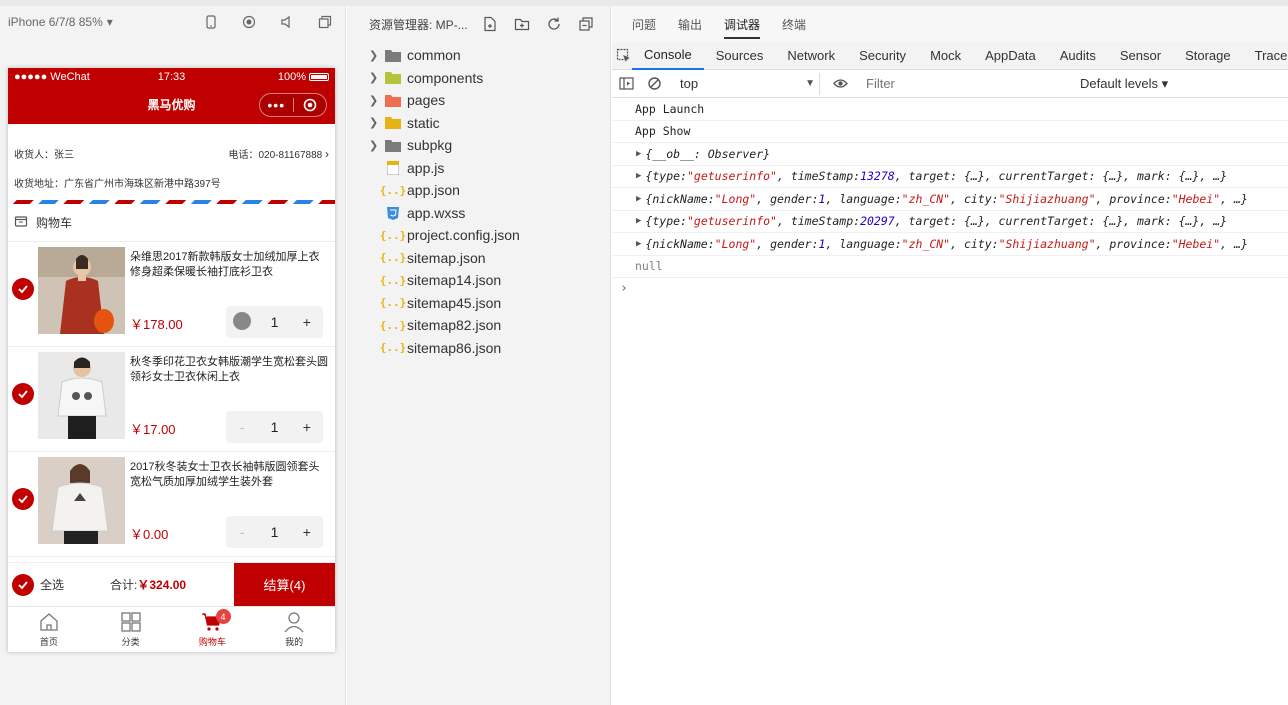  I want to click on minus-button, so click(242, 322).